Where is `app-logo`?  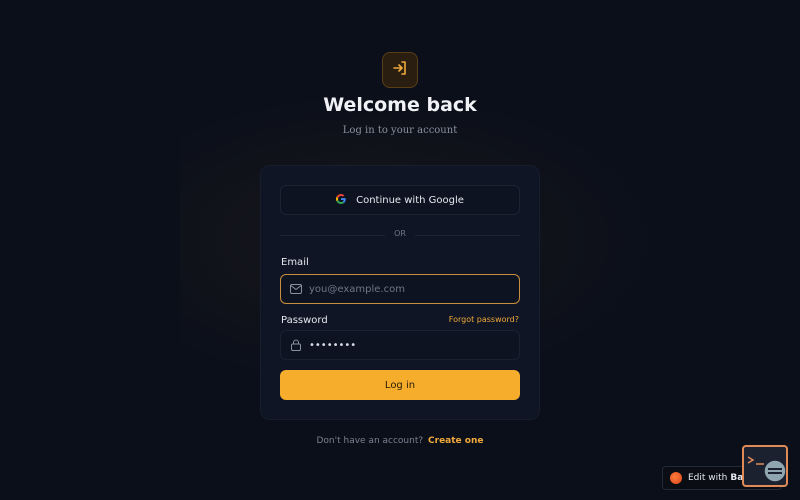
app-logo is located at coordinates (400, 70).